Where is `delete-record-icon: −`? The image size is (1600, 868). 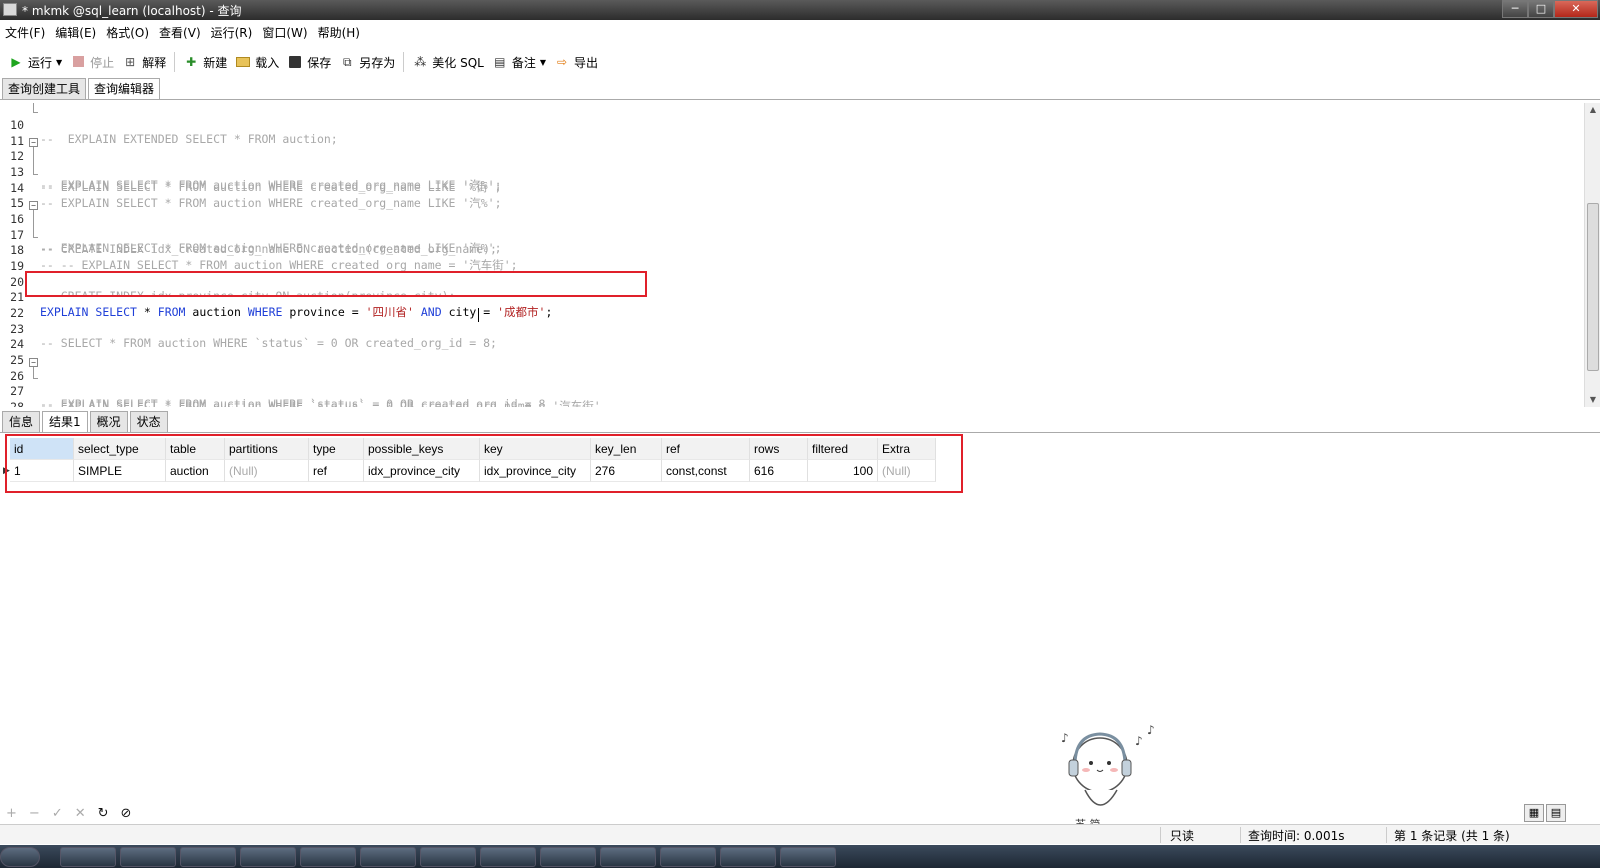 delete-record-icon: − is located at coordinates (34, 813).